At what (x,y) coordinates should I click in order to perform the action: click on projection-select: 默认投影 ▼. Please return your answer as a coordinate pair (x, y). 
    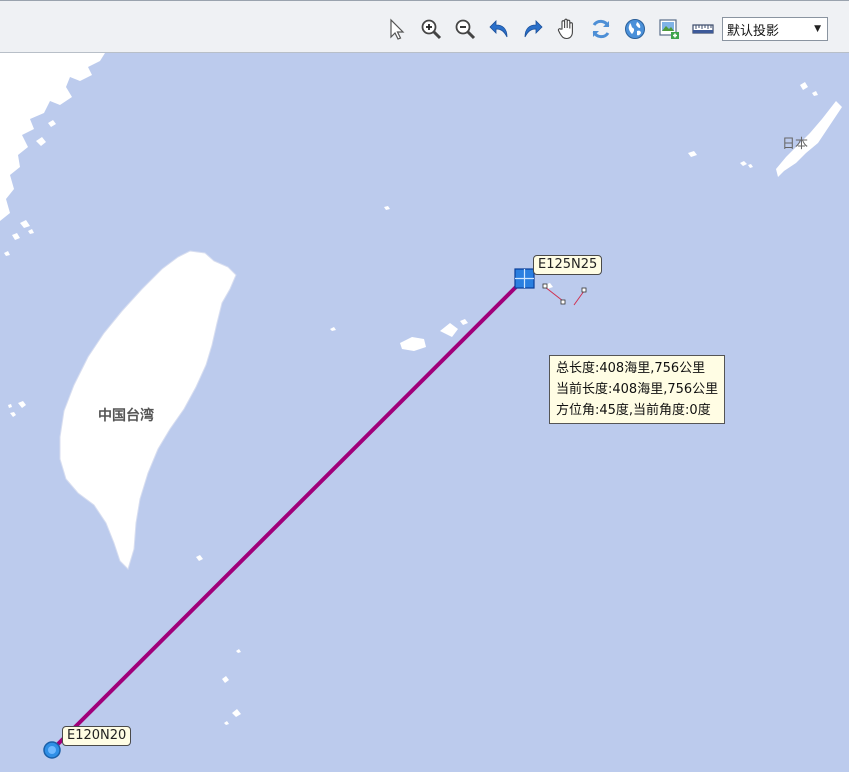
    Looking at the image, I should click on (775, 29).